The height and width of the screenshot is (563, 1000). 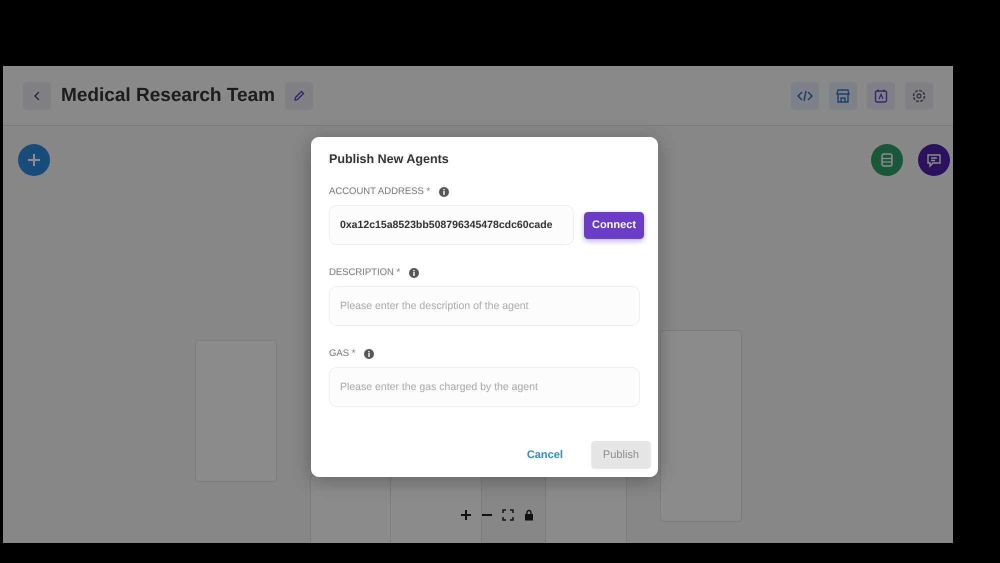 What do you see at coordinates (379, 191) in the screenshot?
I see `field-label: ACCOUNT ADDRESS *` at bounding box center [379, 191].